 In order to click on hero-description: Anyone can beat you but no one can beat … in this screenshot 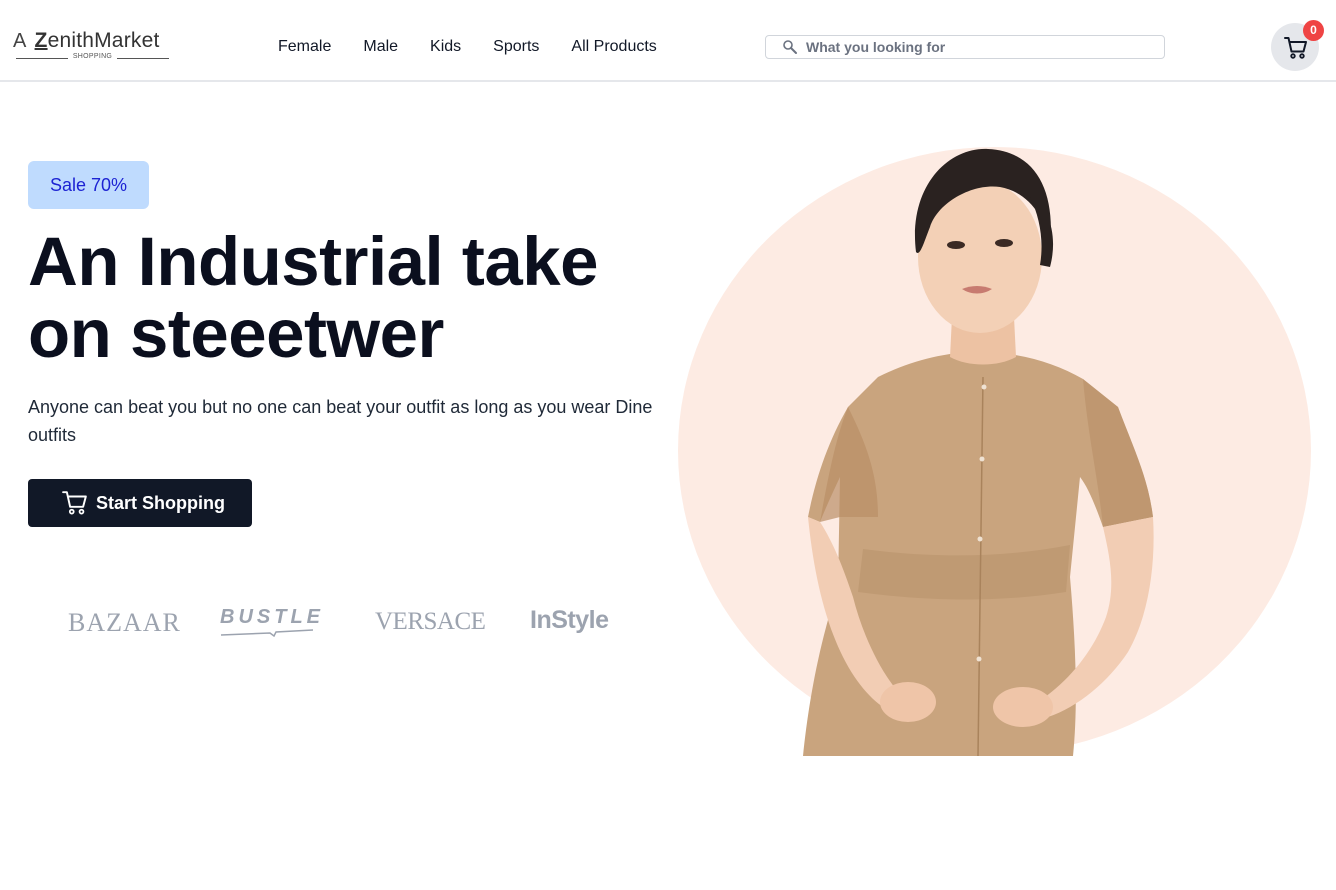, I will do `click(340, 421)`.